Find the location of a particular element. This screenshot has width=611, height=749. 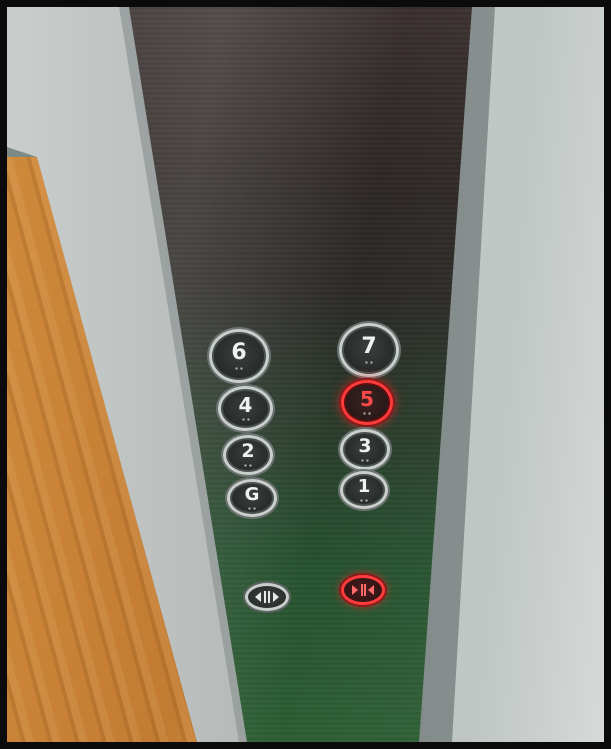

floor-6-label: 6 is located at coordinates (239, 352).